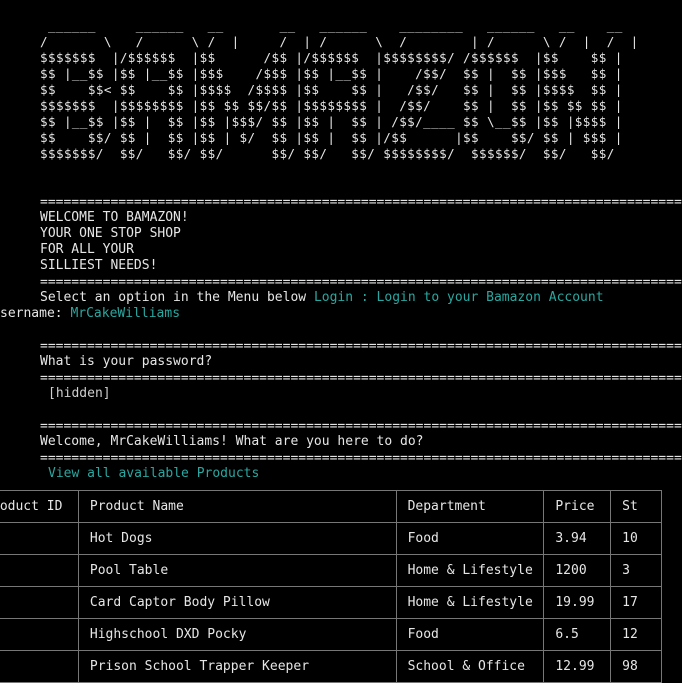 Image resolution: width=682 pixels, height=683 pixels. Describe the element at coordinates (636, 602) in the screenshot. I see `cell-stock: 17` at that location.